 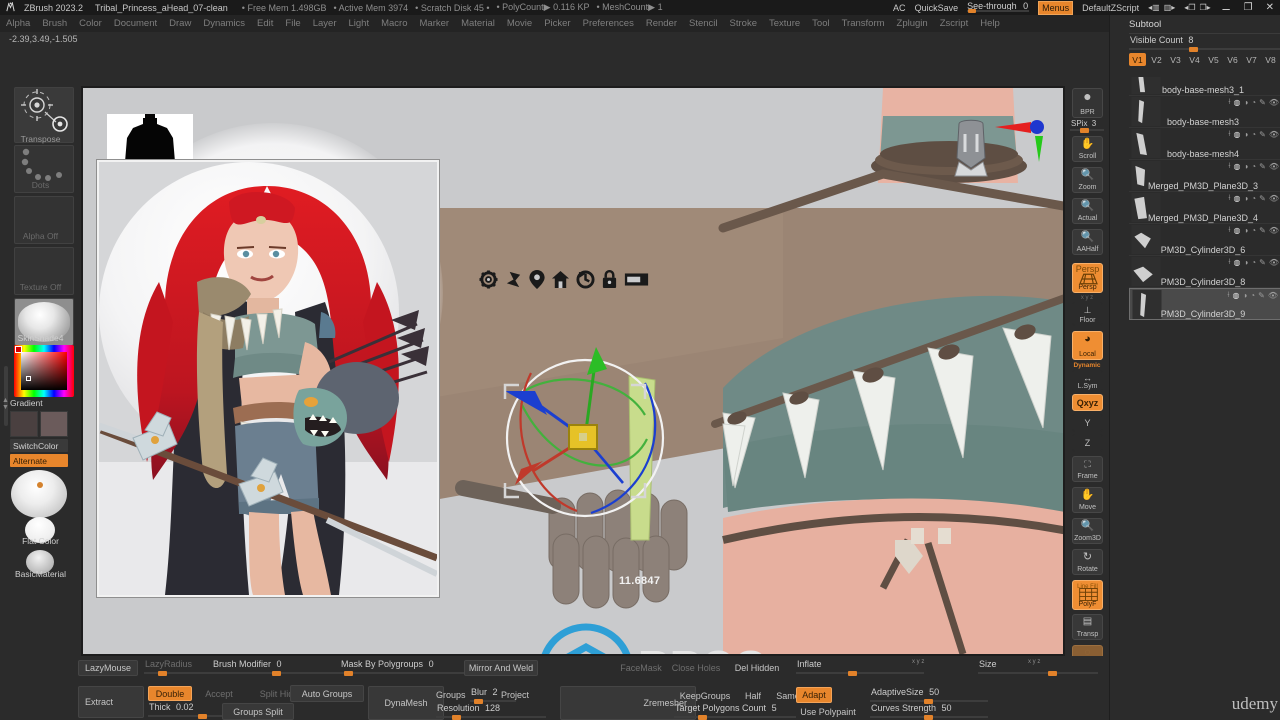 What do you see at coordinates (1087, 149) in the screenshot?
I see `scroll-button: ✋ Scroll` at bounding box center [1087, 149].